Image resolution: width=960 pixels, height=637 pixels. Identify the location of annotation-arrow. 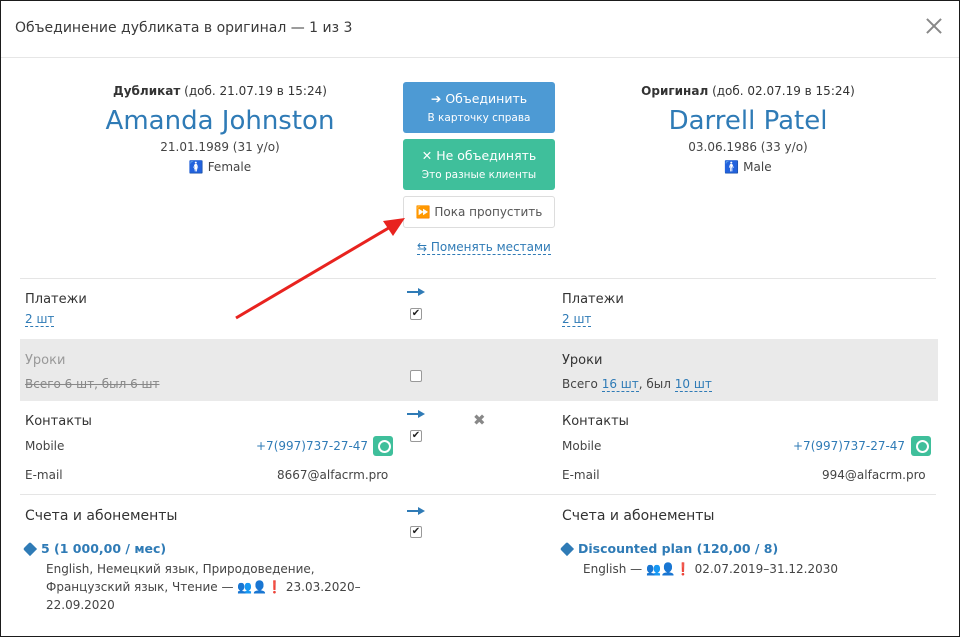
(320, 269).